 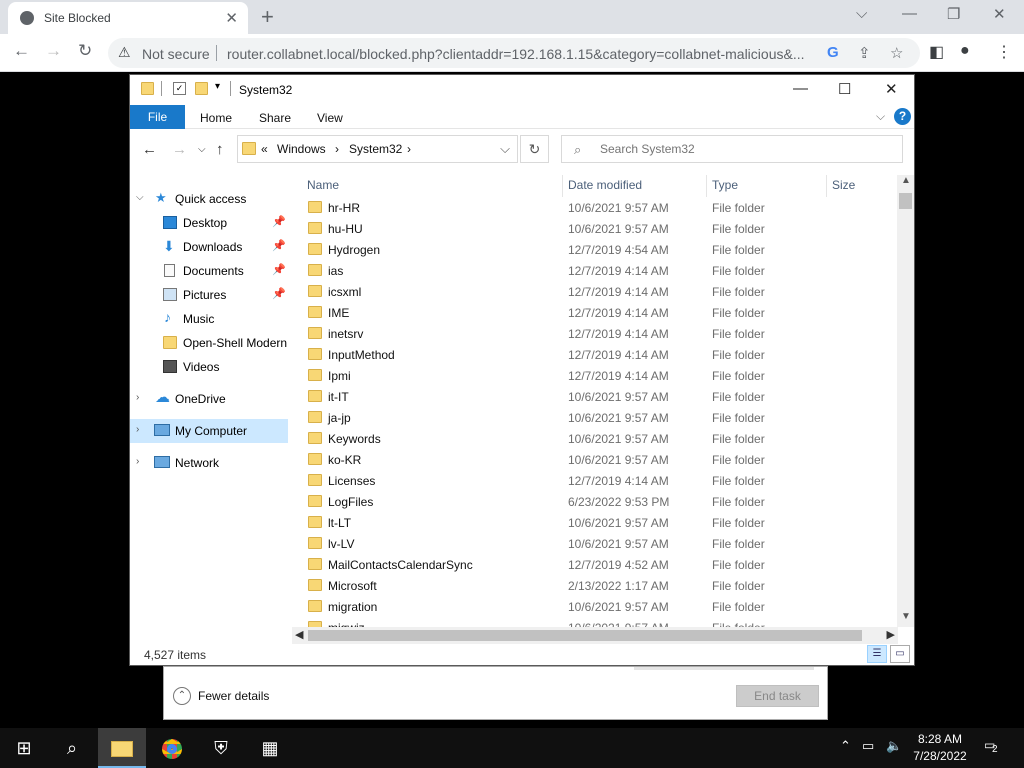 I want to click on up-arrow-icon: ↑, so click(x=220, y=149).